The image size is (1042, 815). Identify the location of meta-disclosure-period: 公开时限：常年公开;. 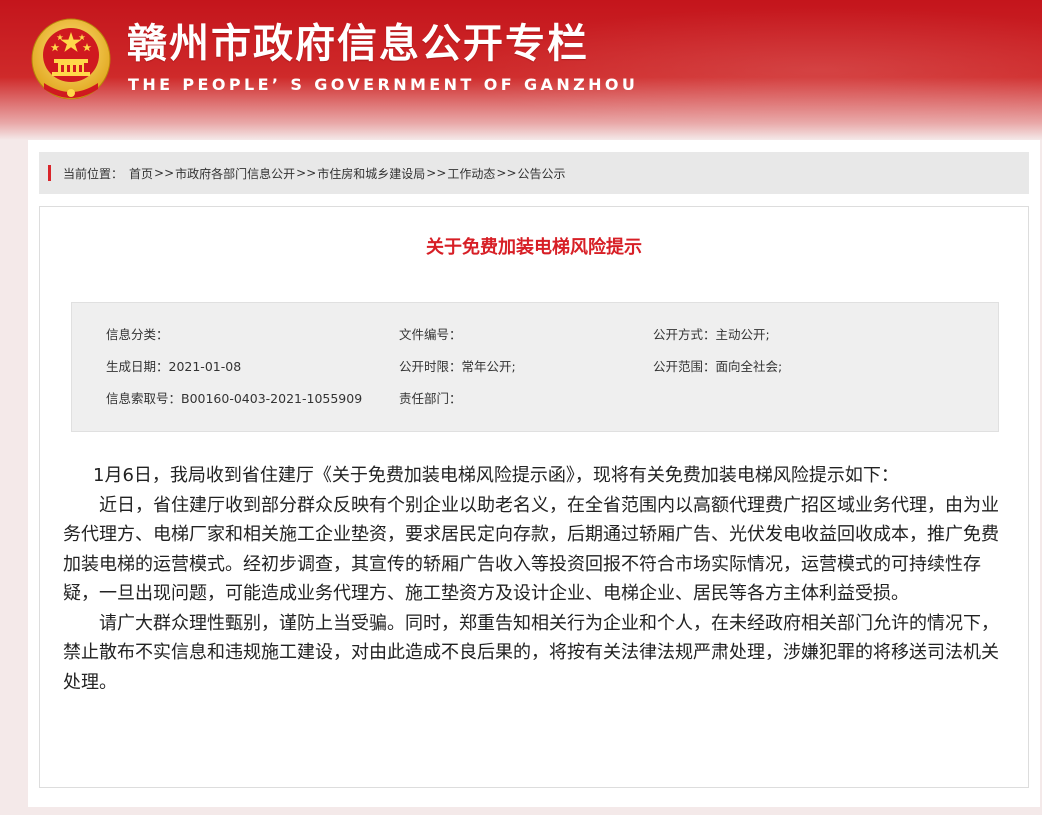
(457, 366).